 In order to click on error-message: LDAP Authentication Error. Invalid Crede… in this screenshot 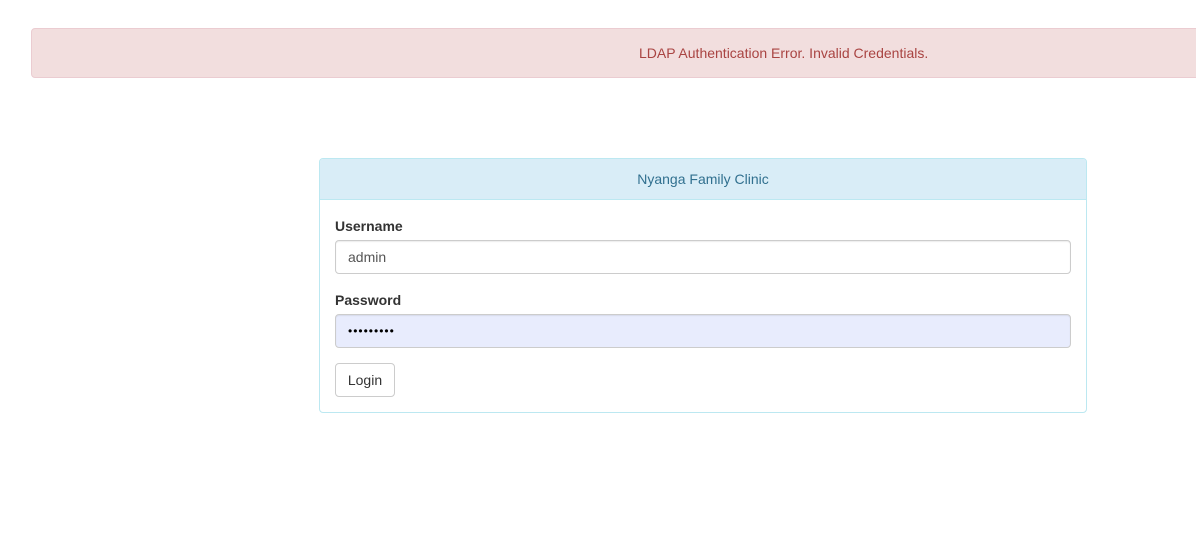, I will do `click(784, 53)`.